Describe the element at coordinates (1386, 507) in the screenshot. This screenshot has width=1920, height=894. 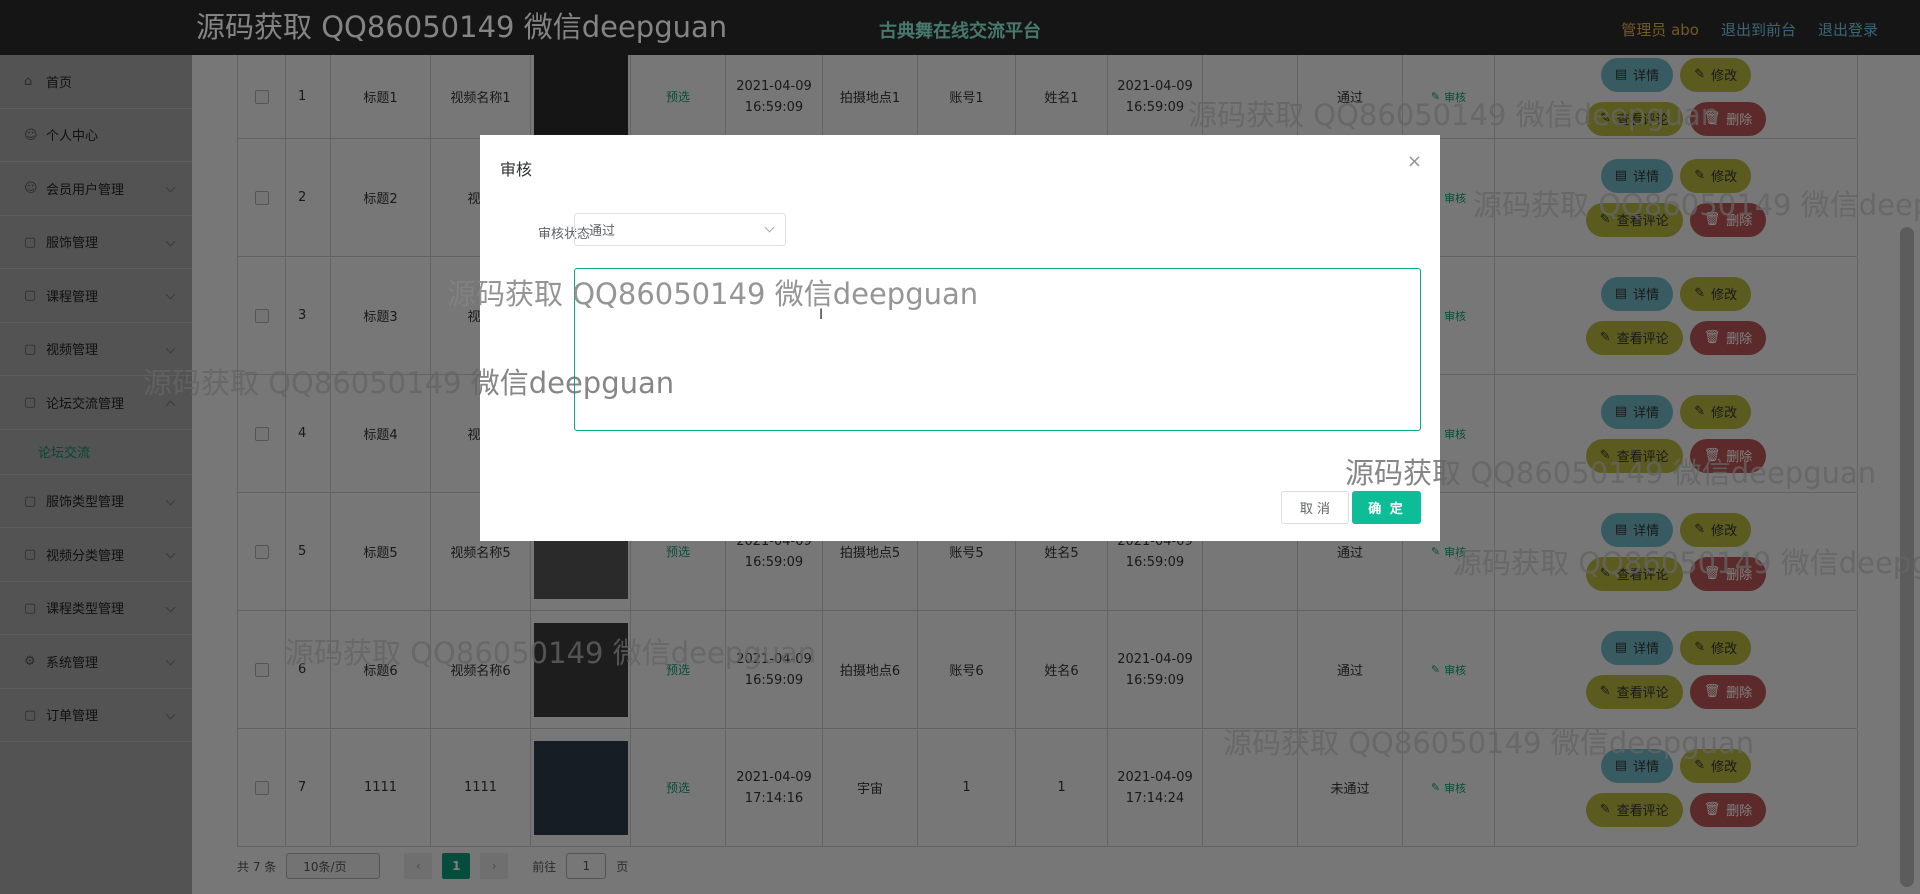
I see `confirm-button: 确 定` at that location.